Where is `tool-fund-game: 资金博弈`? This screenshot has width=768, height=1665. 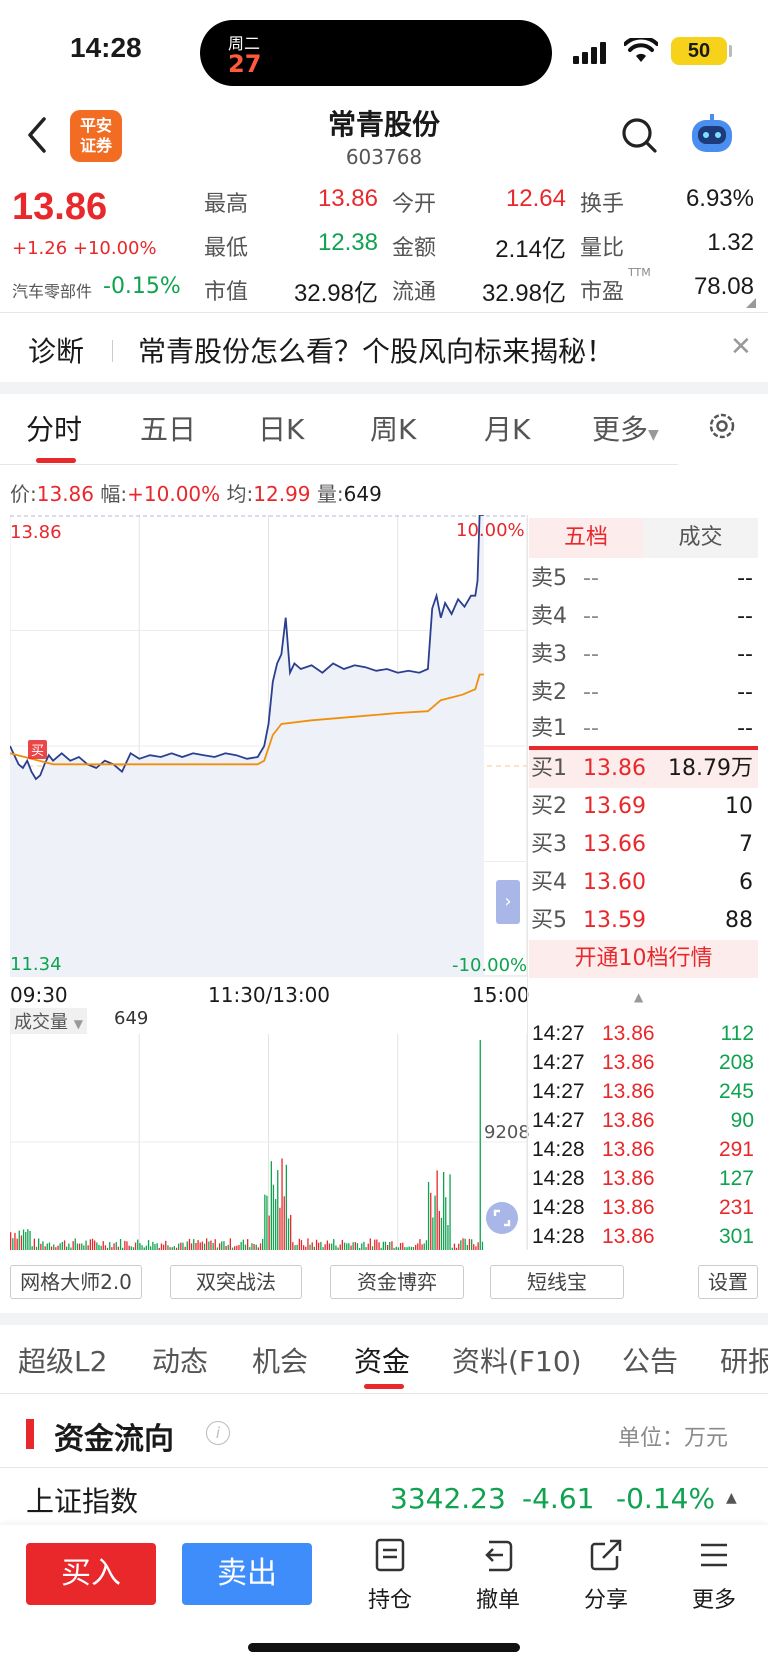
tool-fund-game: 资金博弈 is located at coordinates (397, 1282).